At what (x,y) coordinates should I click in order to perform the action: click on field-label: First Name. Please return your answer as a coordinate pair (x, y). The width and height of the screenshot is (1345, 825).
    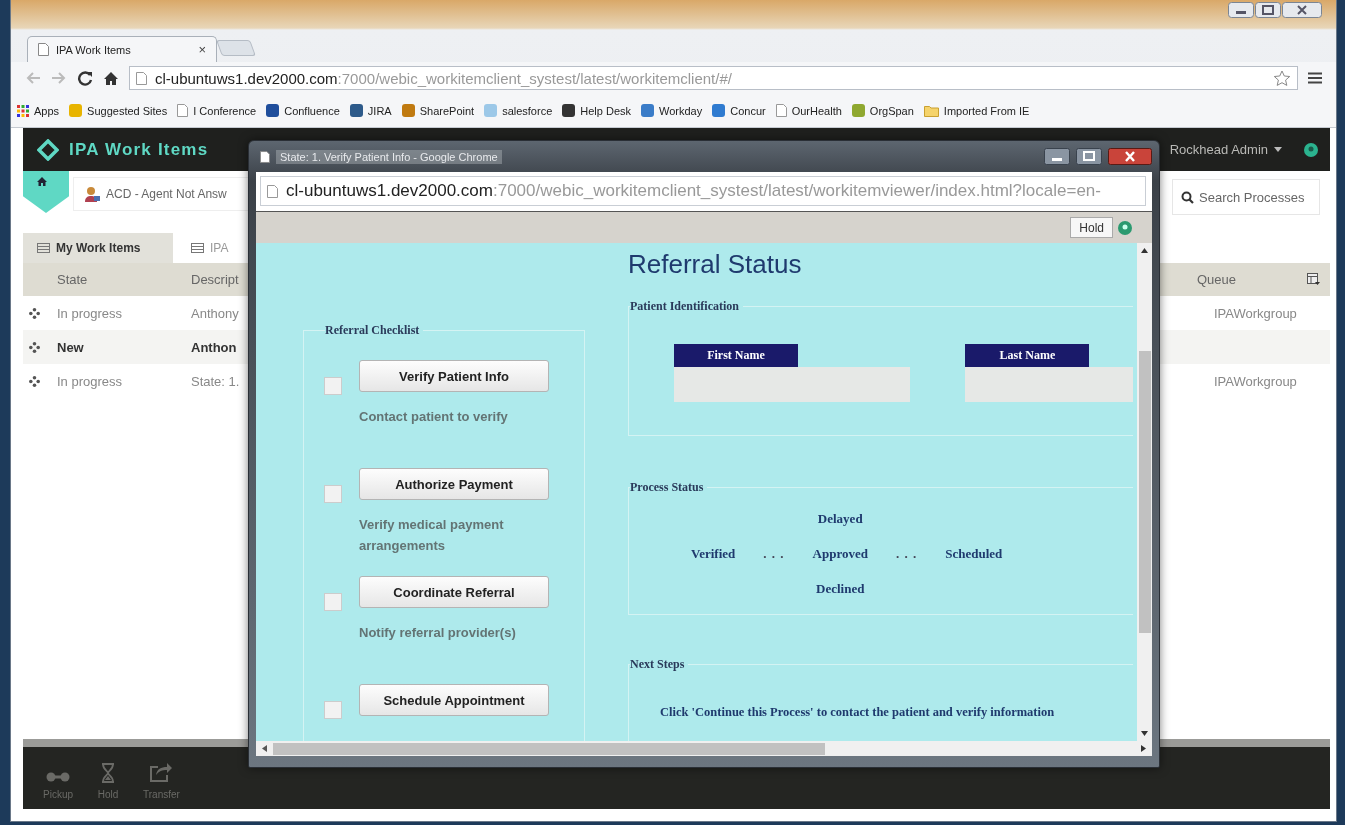
    Looking at the image, I should click on (736, 355).